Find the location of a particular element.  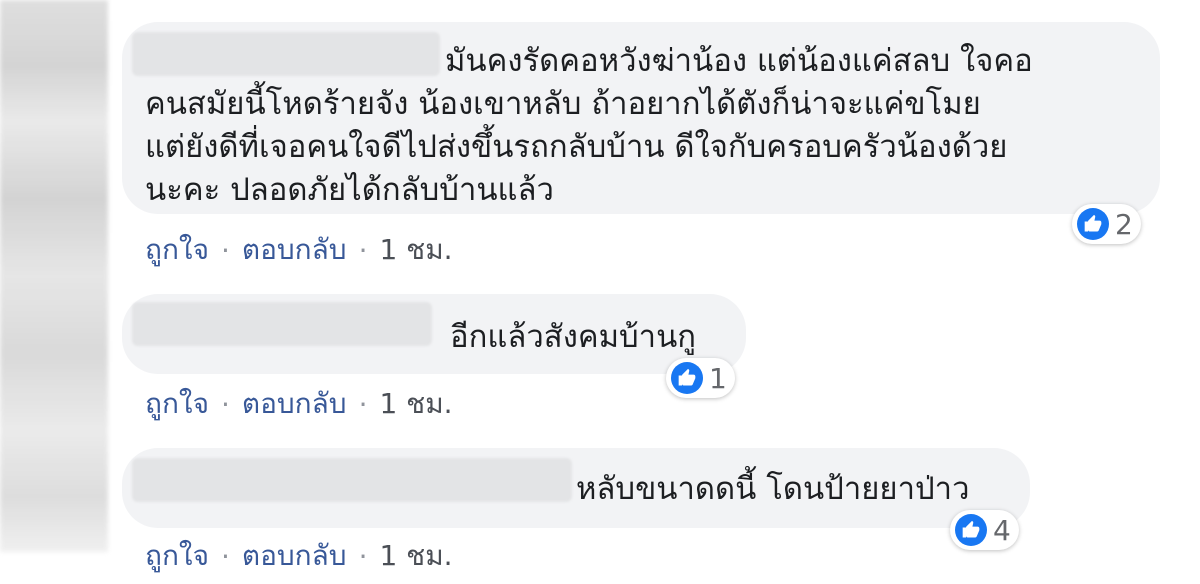

avatar-blurred is located at coordinates (54, 276).